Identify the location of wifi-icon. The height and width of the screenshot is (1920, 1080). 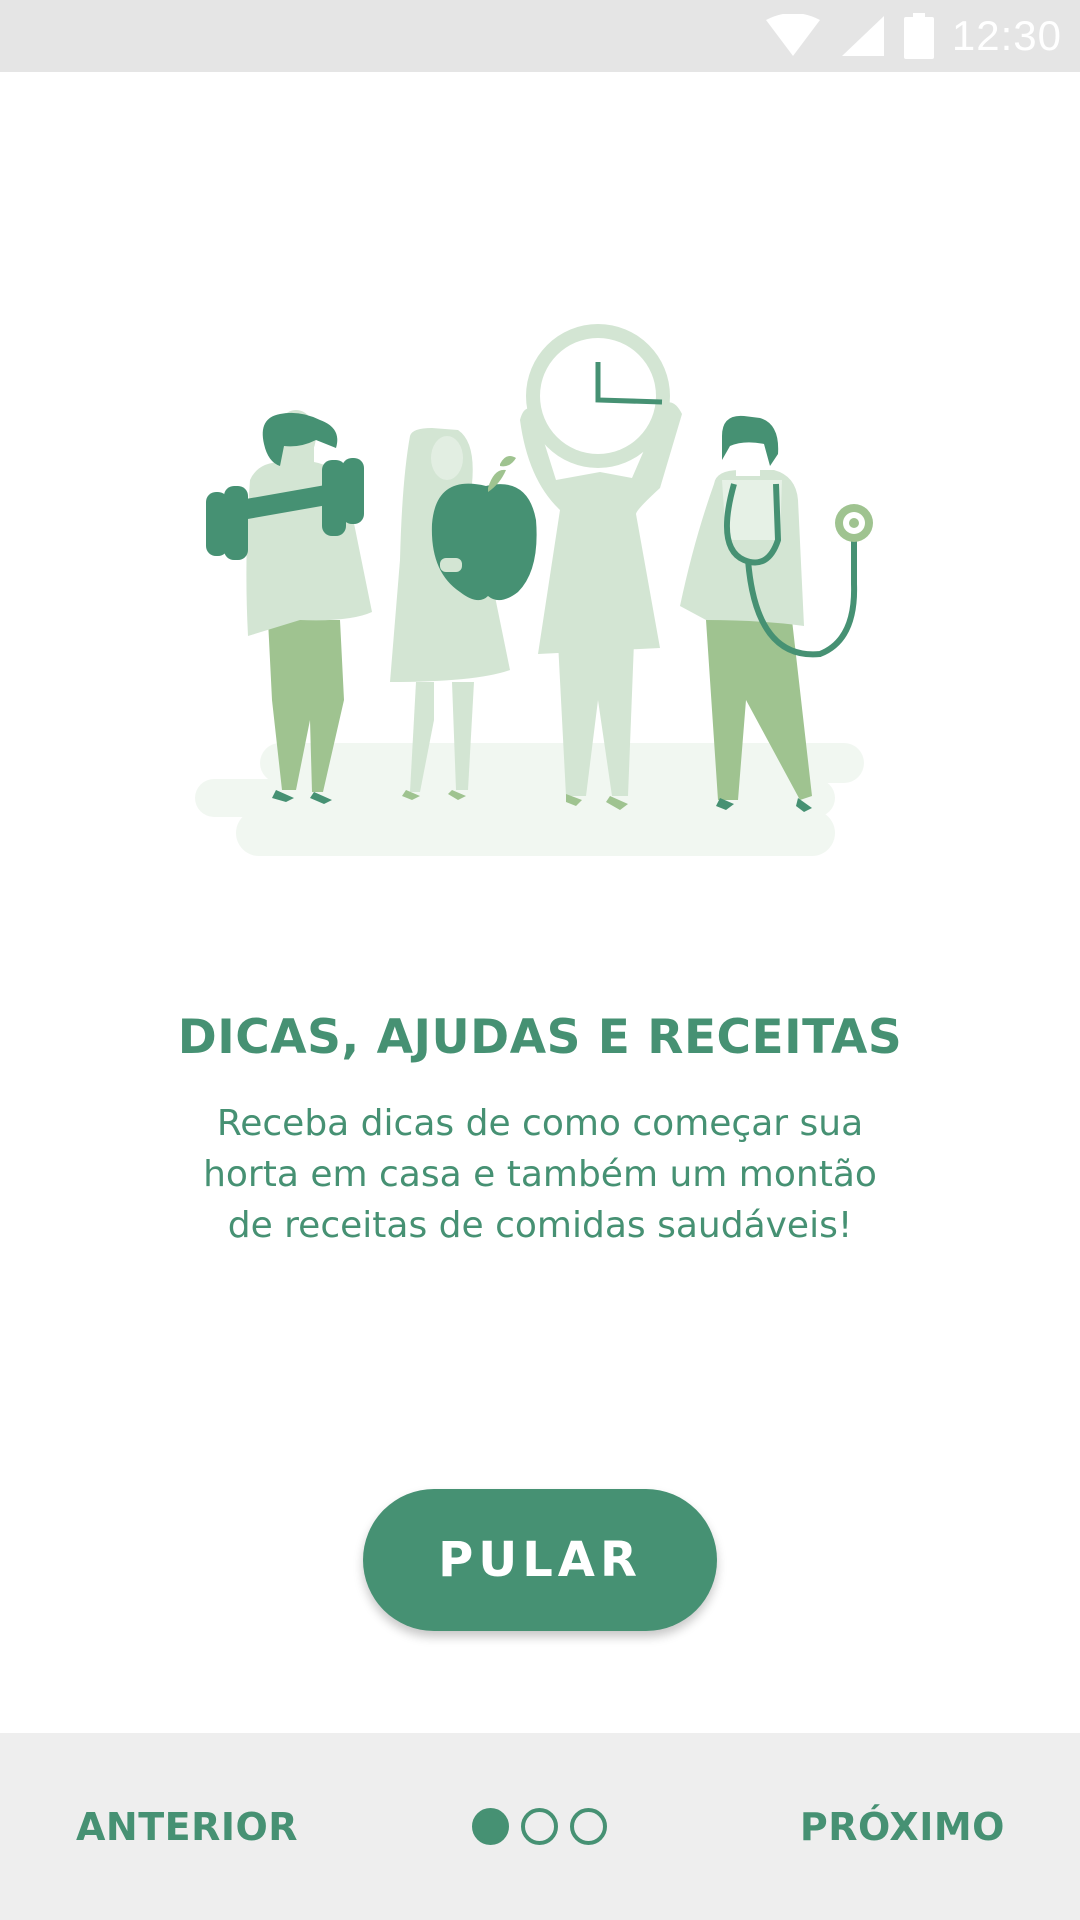
(792, 35).